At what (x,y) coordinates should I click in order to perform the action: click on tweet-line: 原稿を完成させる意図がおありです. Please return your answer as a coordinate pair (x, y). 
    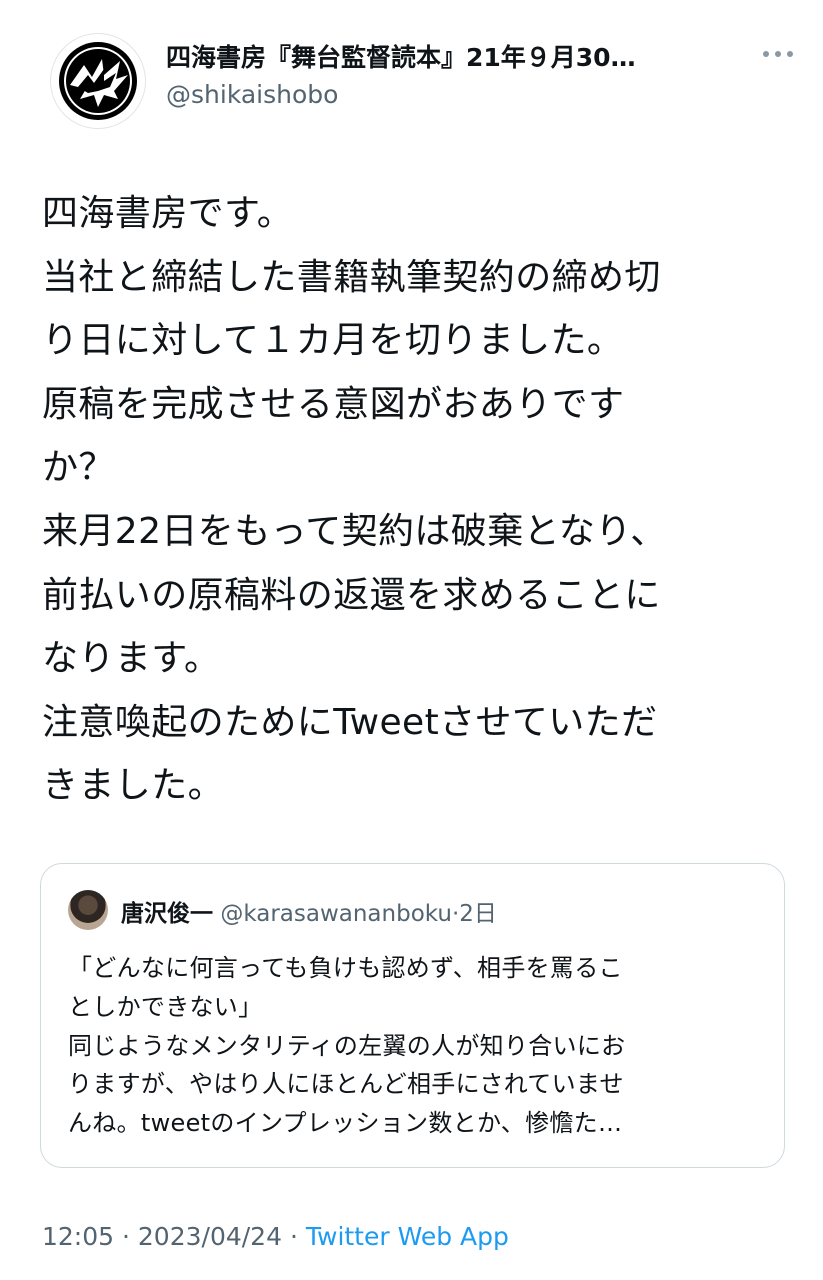
    Looking at the image, I should click on (333, 404).